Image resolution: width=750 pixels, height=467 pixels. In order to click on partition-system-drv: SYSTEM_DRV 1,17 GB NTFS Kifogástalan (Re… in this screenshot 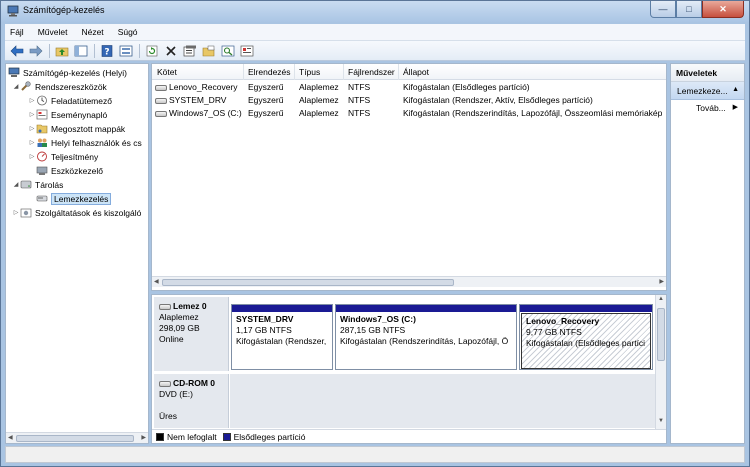, I will do `click(282, 337)`.